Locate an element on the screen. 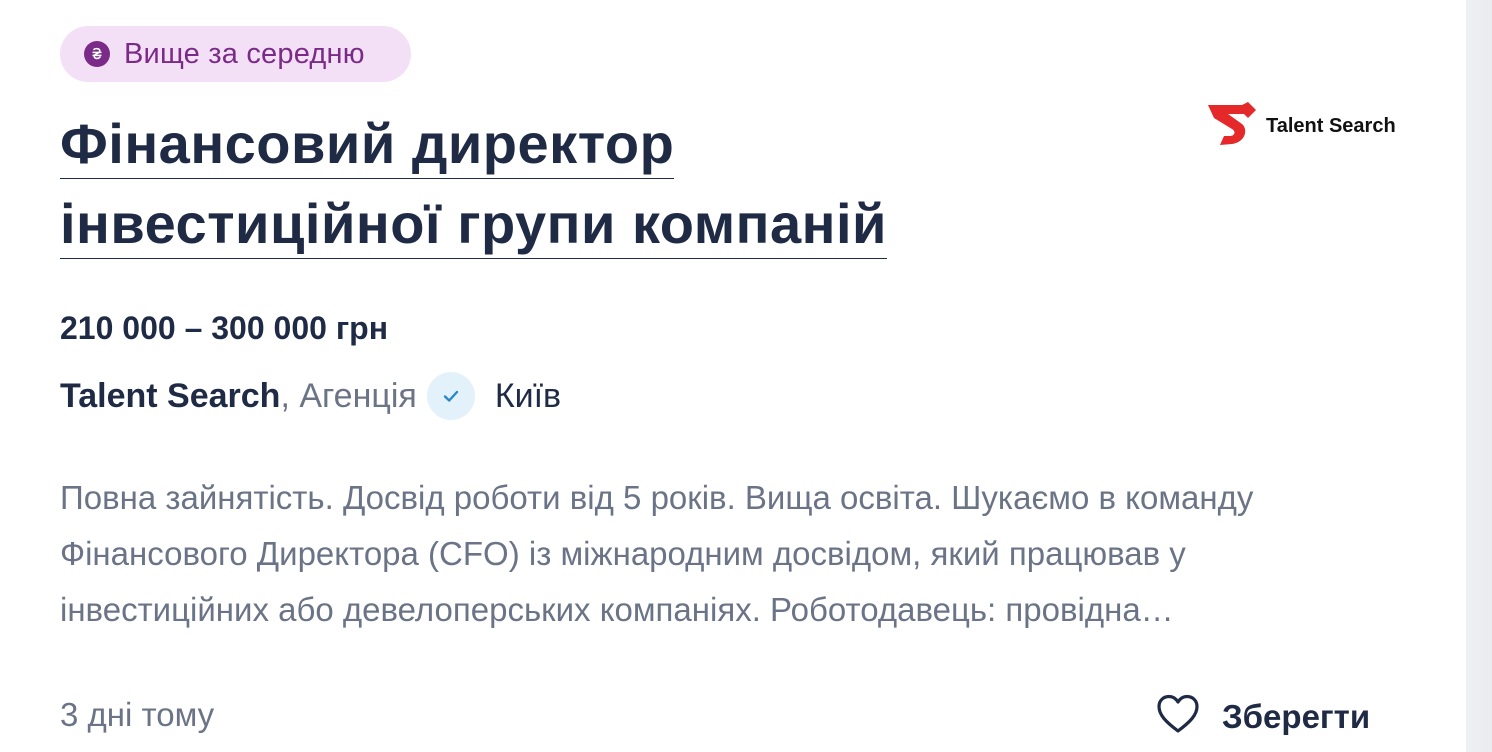  company-logo: Talent Search is located at coordinates (1301, 126).